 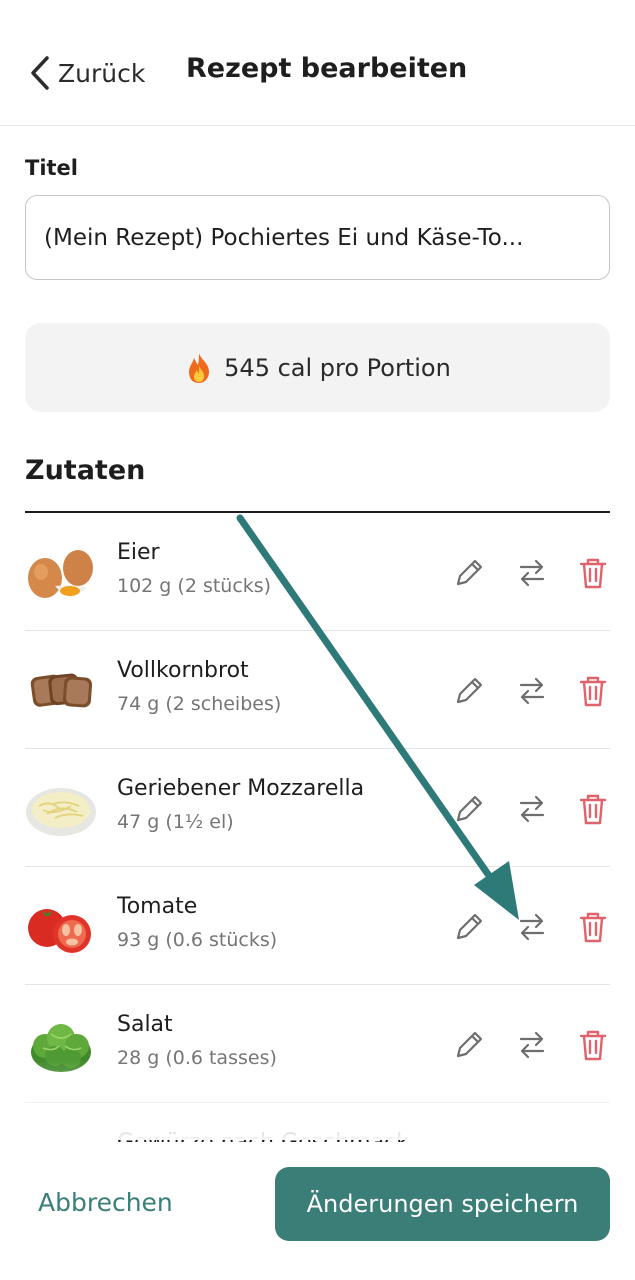 I want to click on top-bar: Zurück Rezept bearbeiten, so click(x=317, y=63).